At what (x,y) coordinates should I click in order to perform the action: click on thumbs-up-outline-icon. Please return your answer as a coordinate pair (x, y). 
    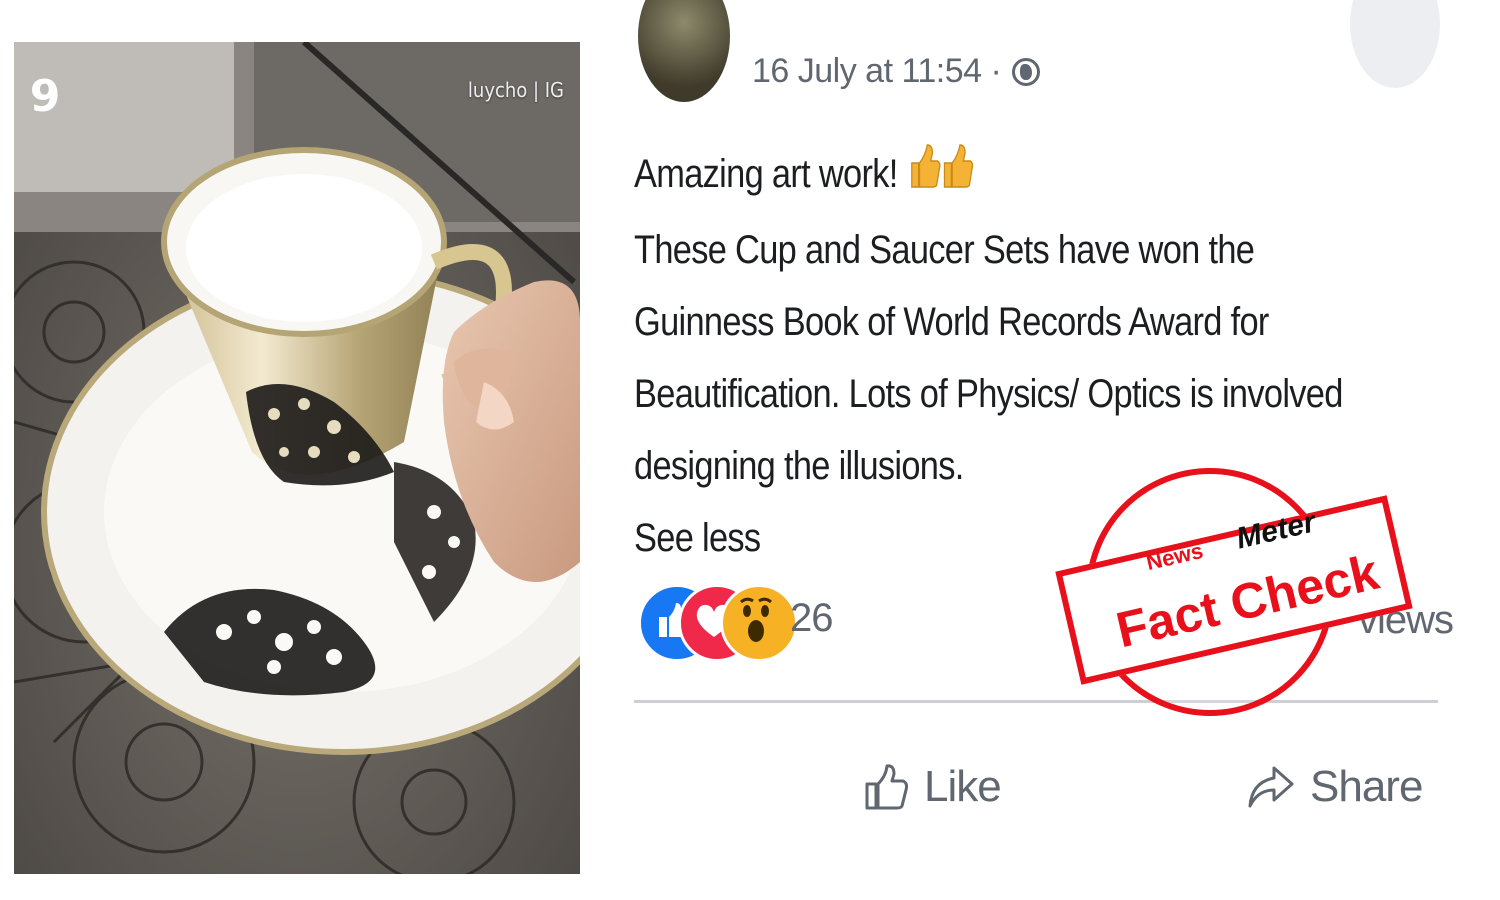
    Looking at the image, I should click on (887, 787).